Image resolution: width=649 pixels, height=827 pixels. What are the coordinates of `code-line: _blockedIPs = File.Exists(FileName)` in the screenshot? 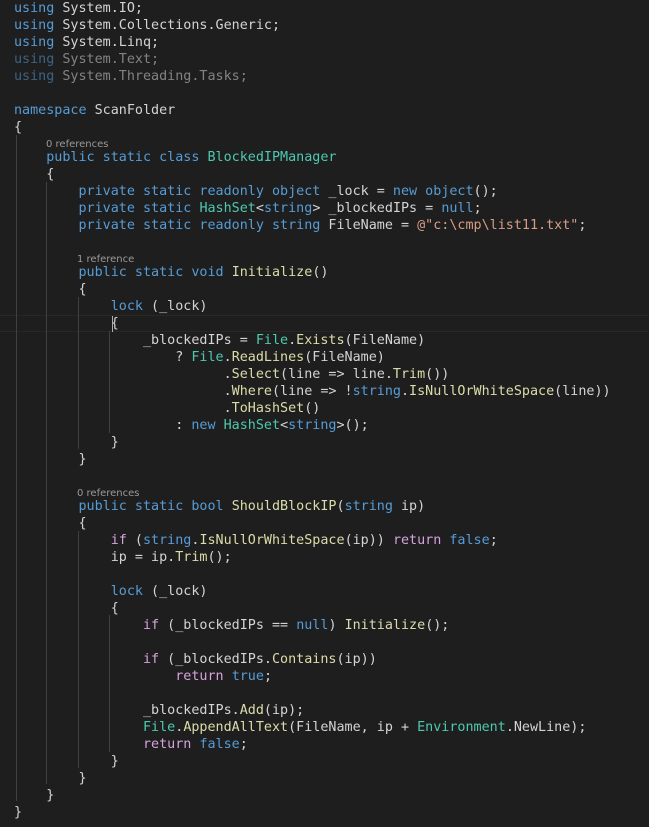 It's located at (219, 340).